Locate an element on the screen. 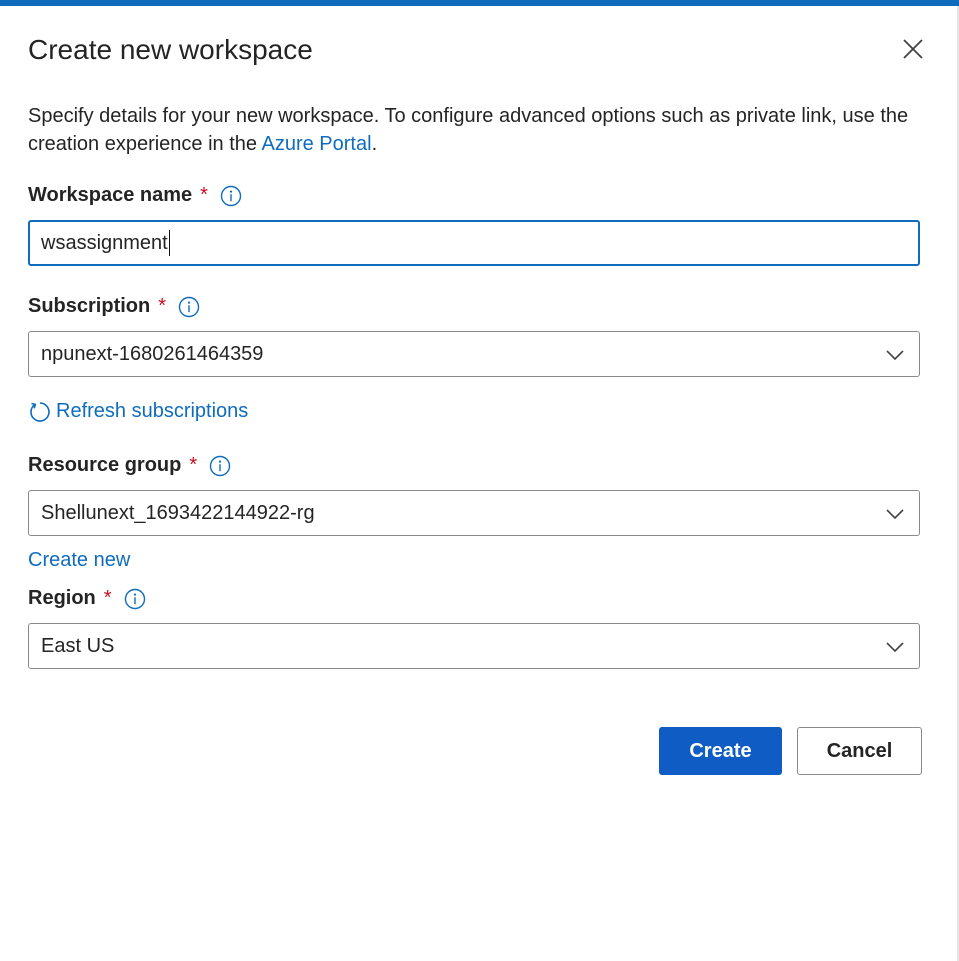 Image resolution: width=959 pixels, height=961 pixels. description-suffix: . is located at coordinates (374, 144).